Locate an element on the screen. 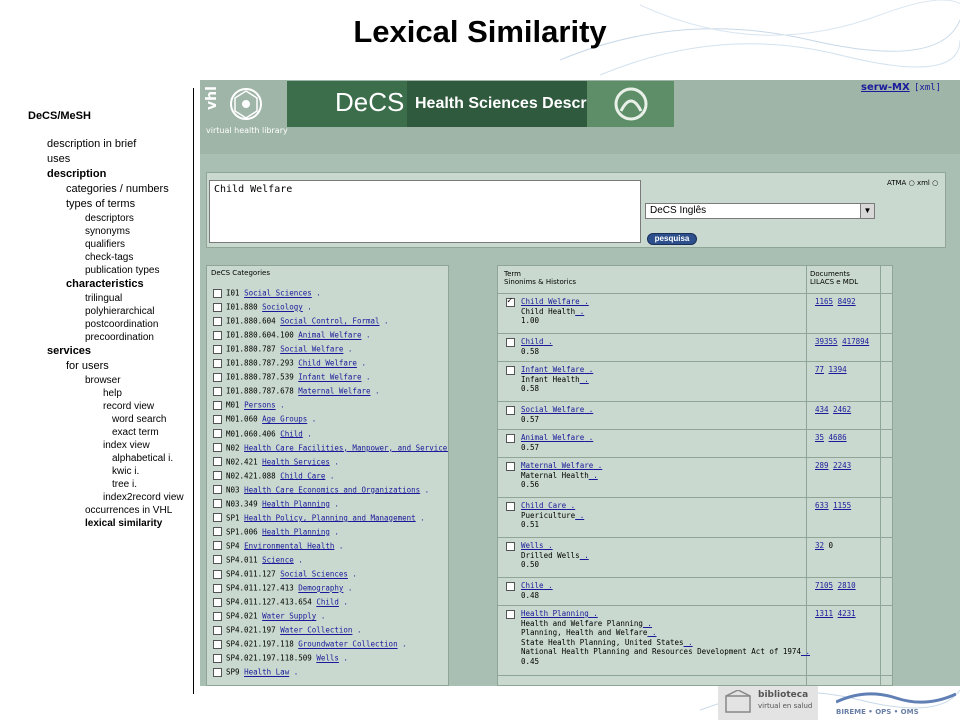 Image resolution: width=960 pixels, height=720 pixels. lilacs-count-link: 32 is located at coordinates (819, 545).